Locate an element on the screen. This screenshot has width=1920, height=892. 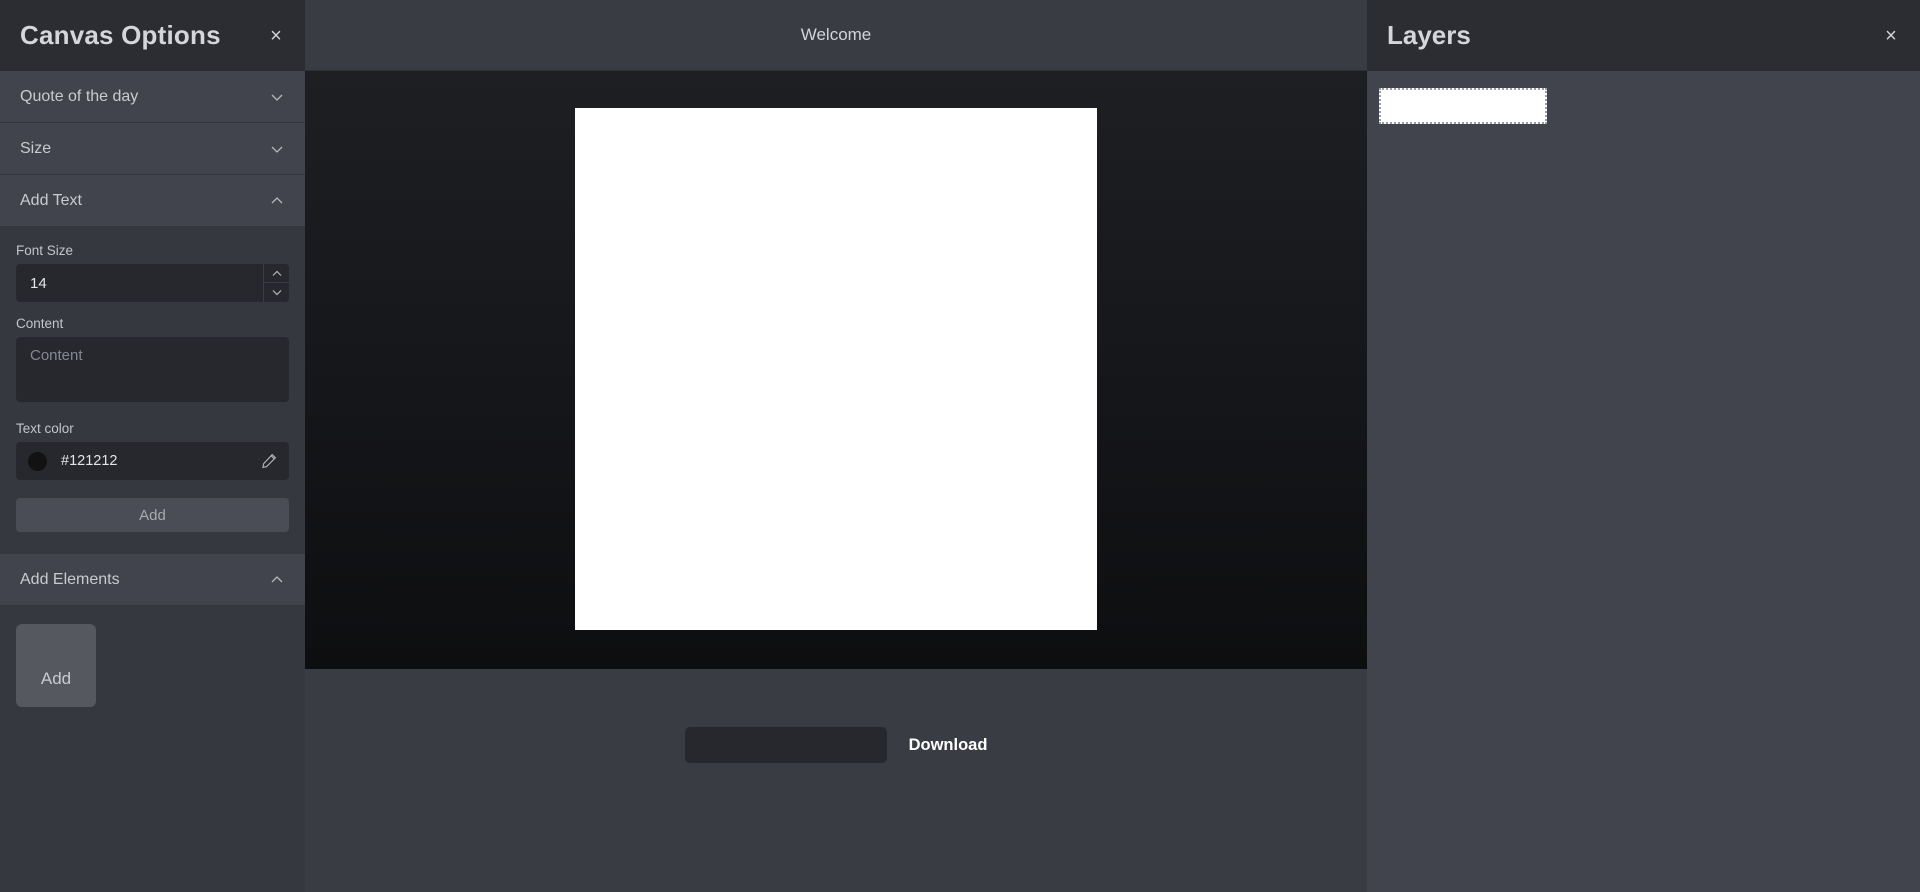
add-text-button: Add is located at coordinates (152, 515).